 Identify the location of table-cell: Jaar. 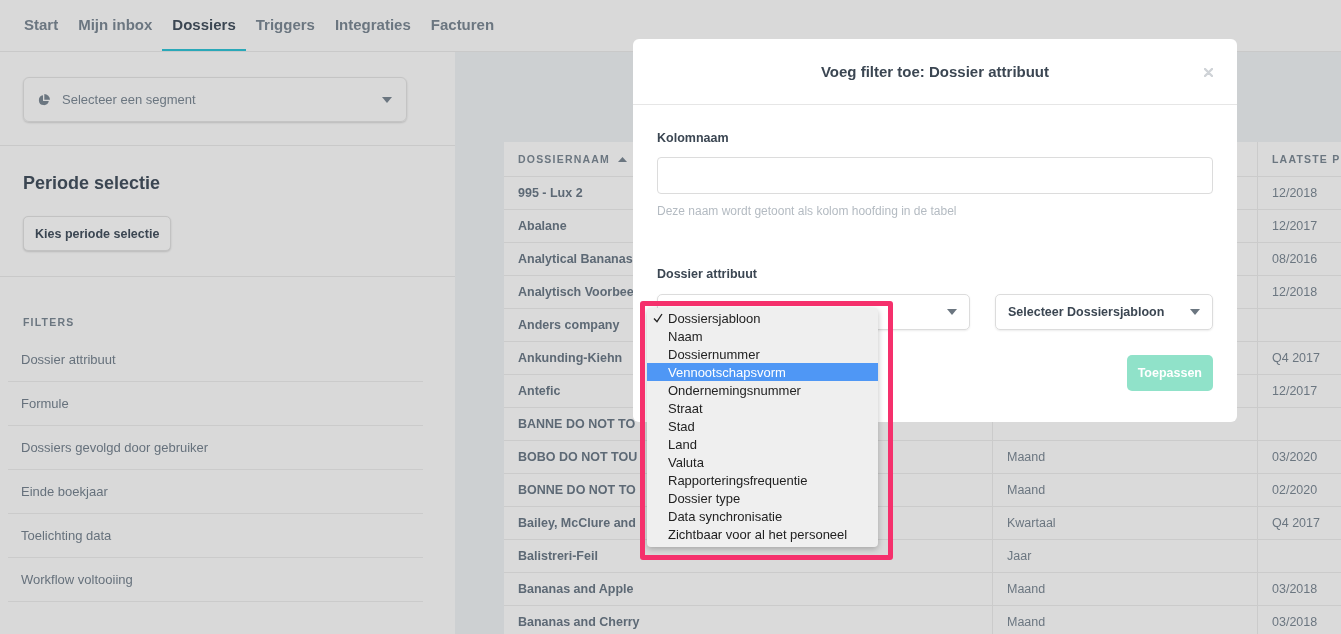
(1125, 556).